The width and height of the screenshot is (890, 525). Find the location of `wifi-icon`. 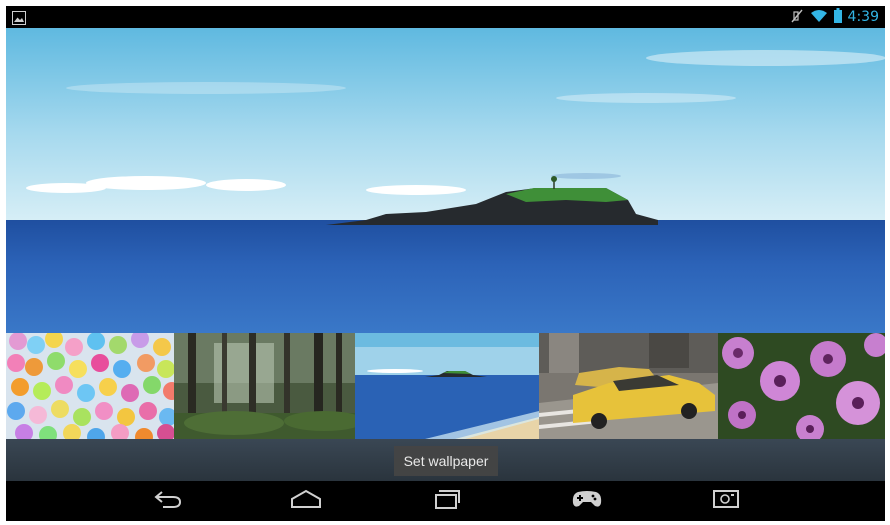

wifi-icon is located at coordinates (819, 17).